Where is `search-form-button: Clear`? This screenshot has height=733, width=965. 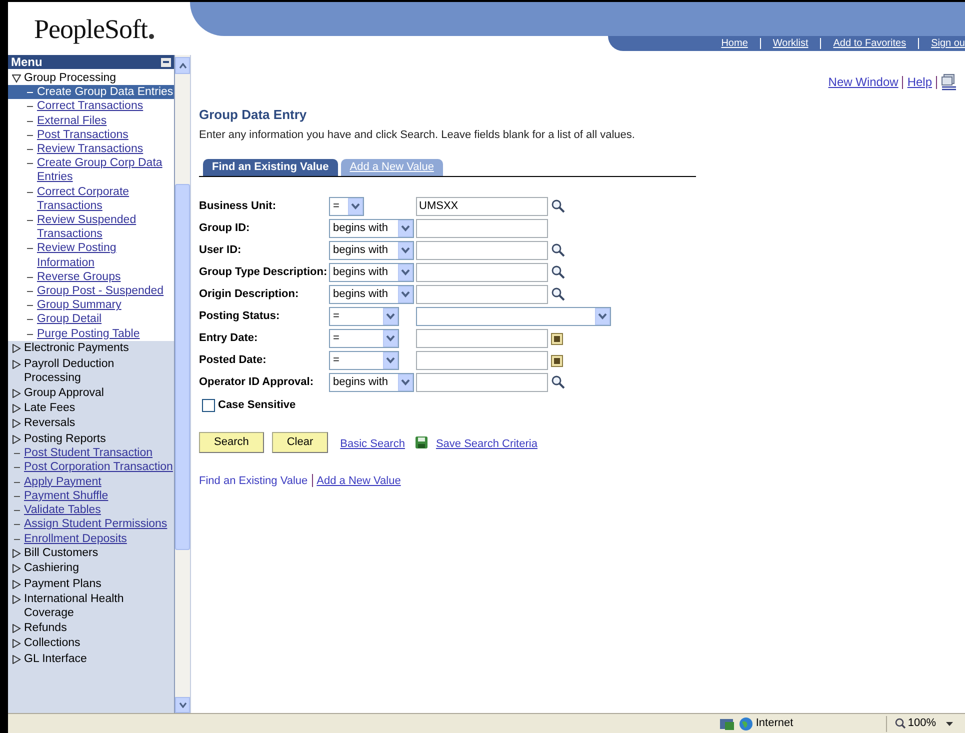
search-form-button: Clear is located at coordinates (300, 442).